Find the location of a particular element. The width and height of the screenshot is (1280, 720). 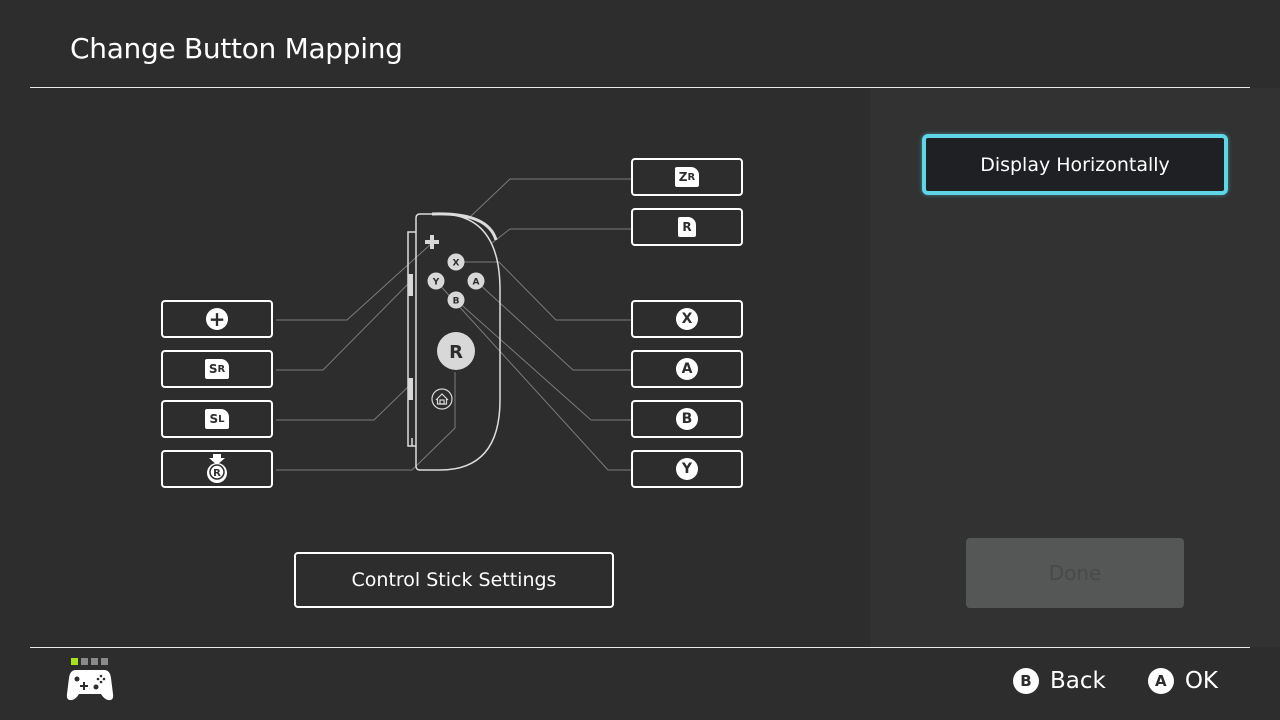

footer-actions: B Back A OK is located at coordinates (1115, 681).